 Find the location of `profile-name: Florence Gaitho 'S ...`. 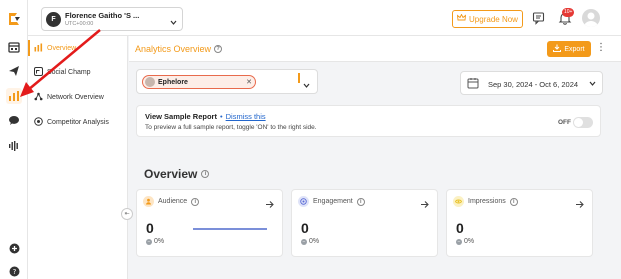

profile-name: Florence Gaitho 'S ... is located at coordinates (102, 15).